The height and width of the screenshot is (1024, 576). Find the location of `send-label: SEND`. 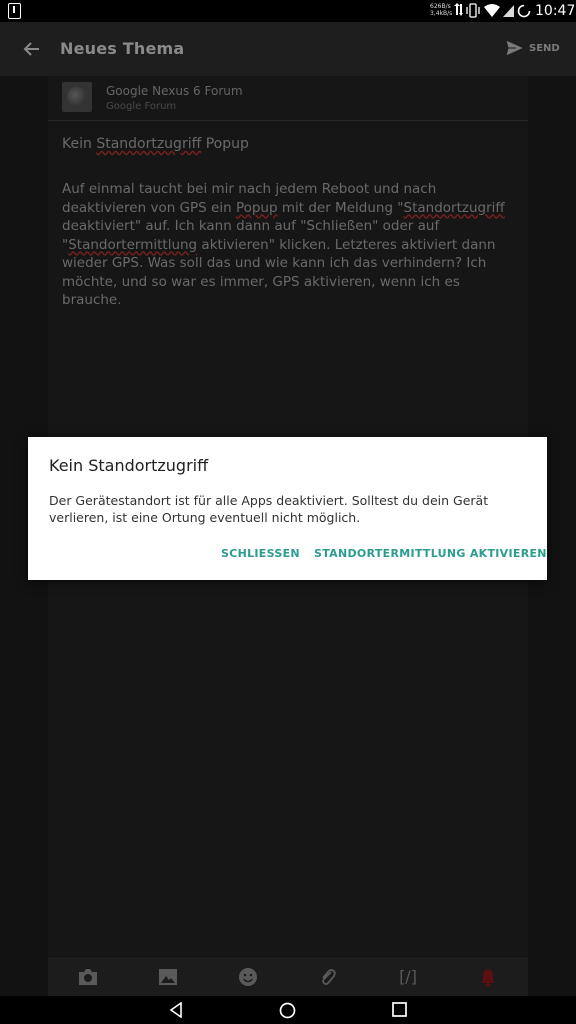

send-label: SEND is located at coordinates (544, 48).